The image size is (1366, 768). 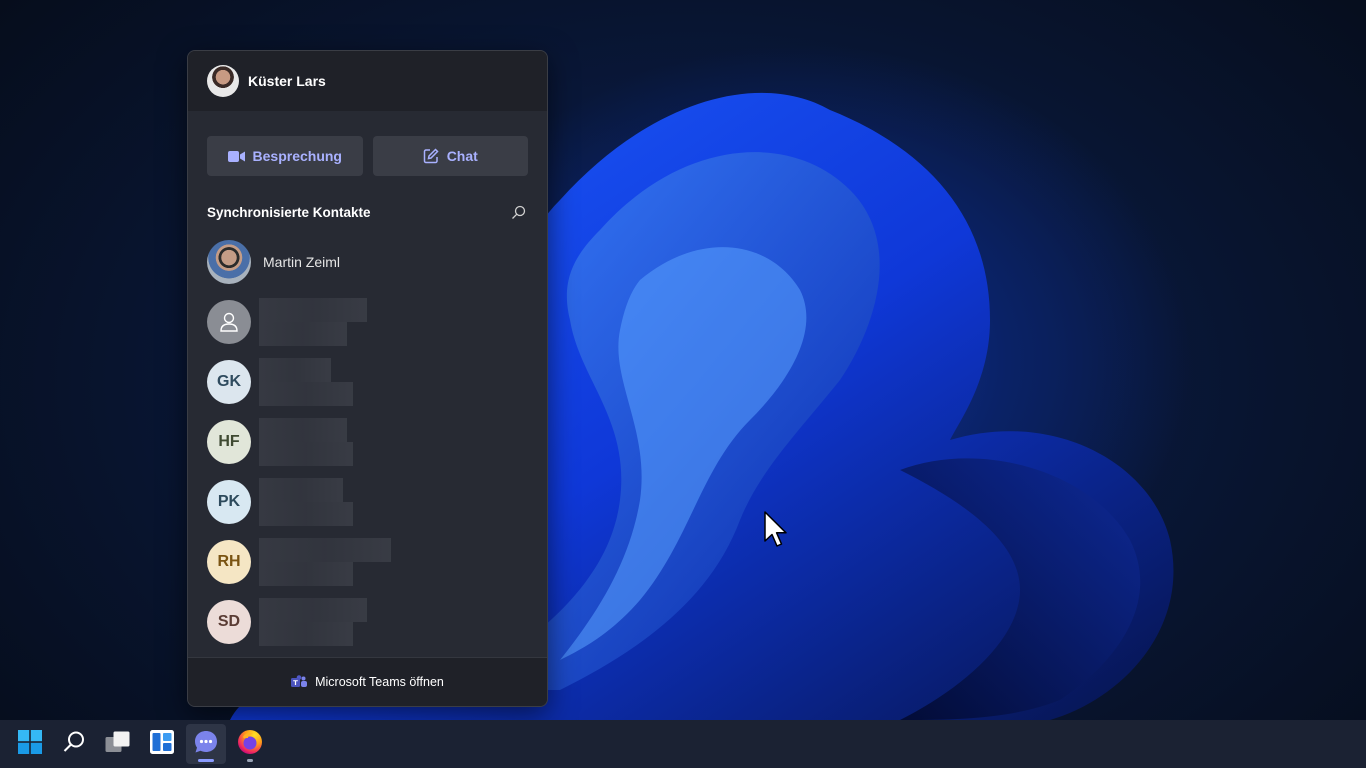 What do you see at coordinates (377, 622) in the screenshot?
I see `contact-item: SD` at bounding box center [377, 622].